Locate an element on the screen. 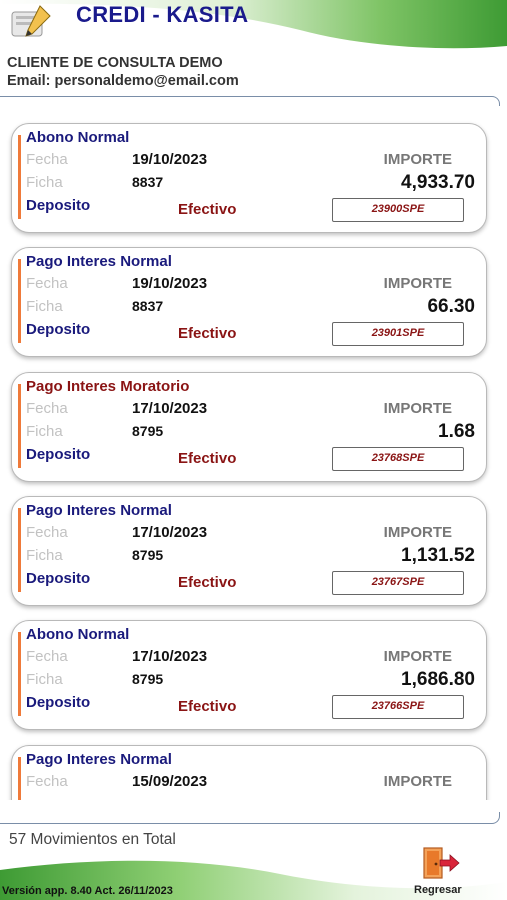 The image size is (507, 900). list-top-divider is located at coordinates (250, 101).